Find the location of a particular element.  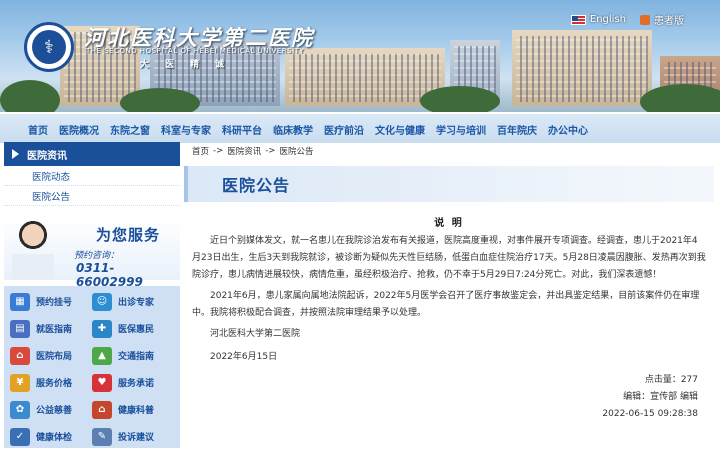

nav-office: 办公中心 is located at coordinates (568, 129).